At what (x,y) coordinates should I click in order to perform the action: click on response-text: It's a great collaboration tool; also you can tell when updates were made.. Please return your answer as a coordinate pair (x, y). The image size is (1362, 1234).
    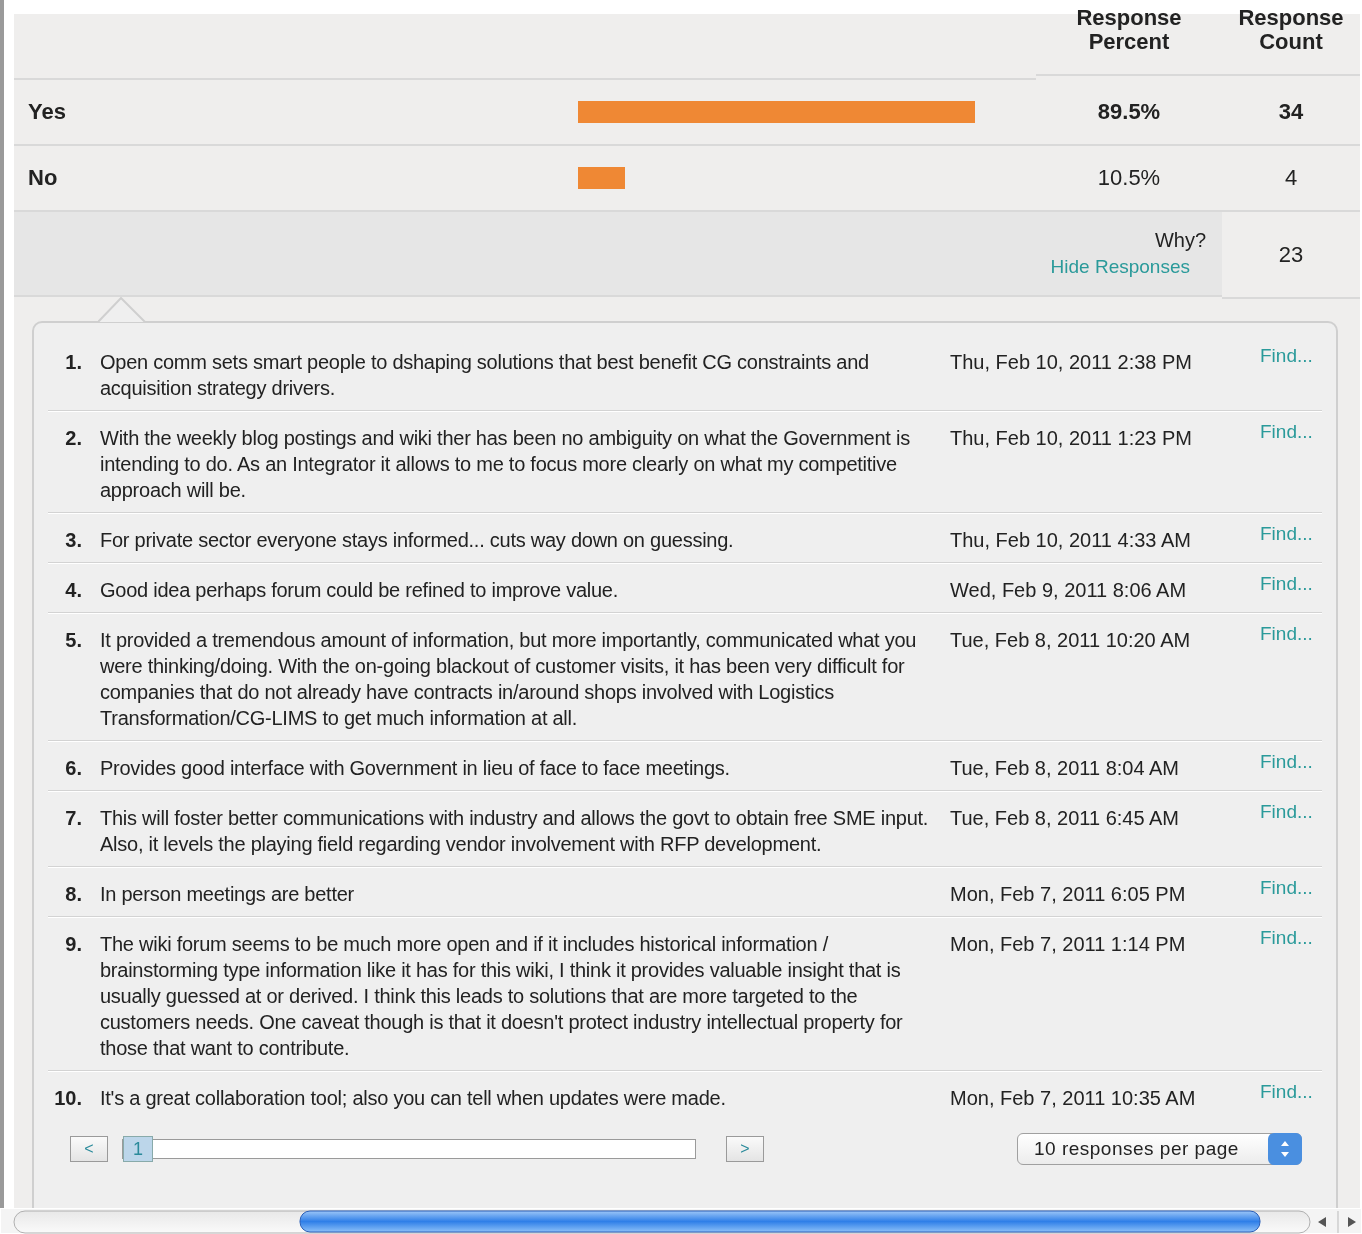
    Looking at the image, I should click on (413, 1098).